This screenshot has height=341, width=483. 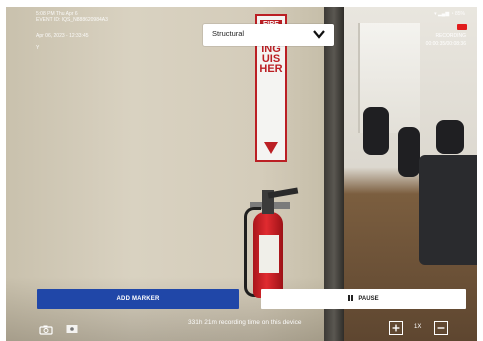 I want to click on pause-icon, so click(x=351, y=295).